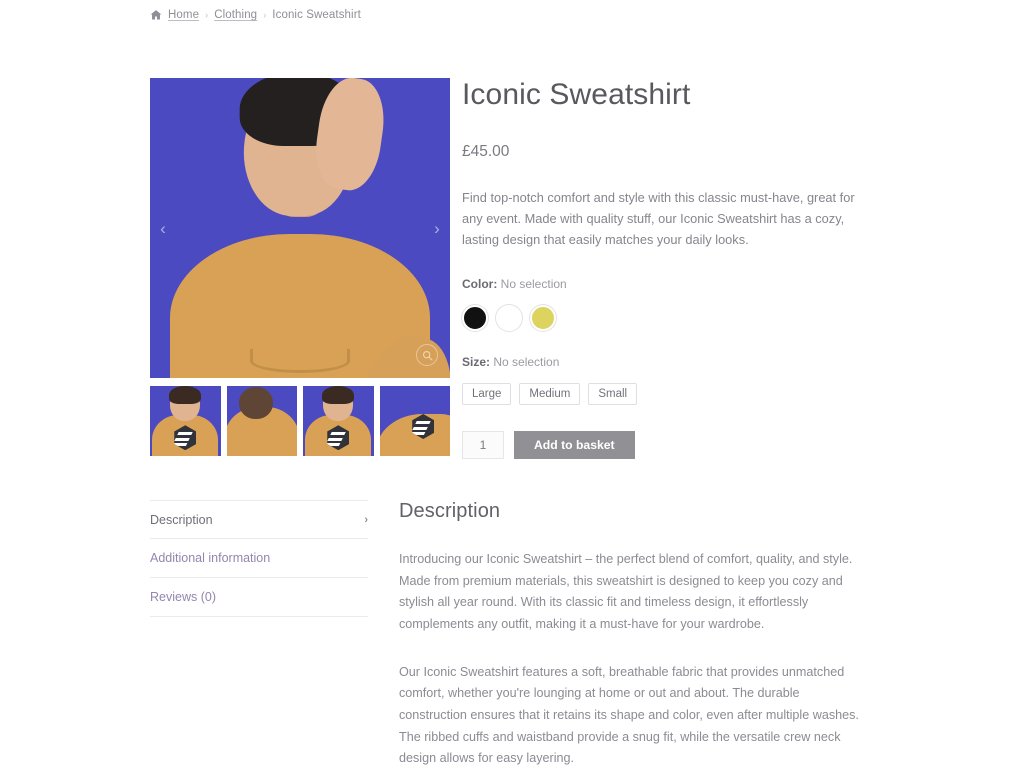 Image resolution: width=1024 pixels, height=778 pixels. I want to click on size-selection-value: No selection, so click(526, 361).